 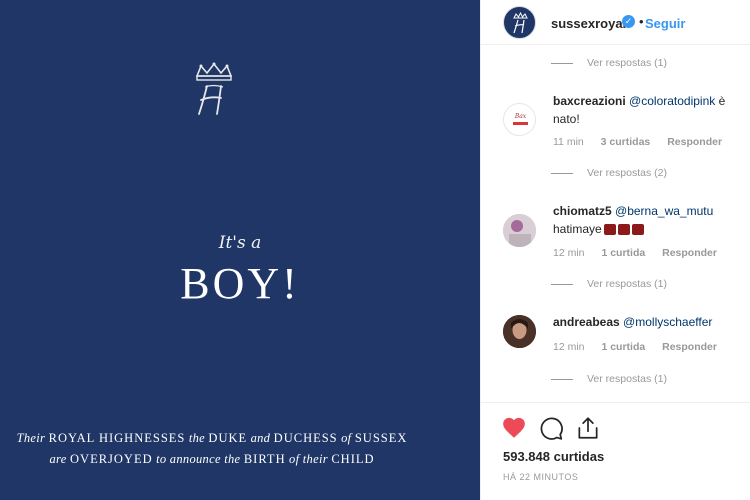 What do you see at coordinates (667, 322) in the screenshot?
I see `comment-mention: @mollyschaeffer` at bounding box center [667, 322].